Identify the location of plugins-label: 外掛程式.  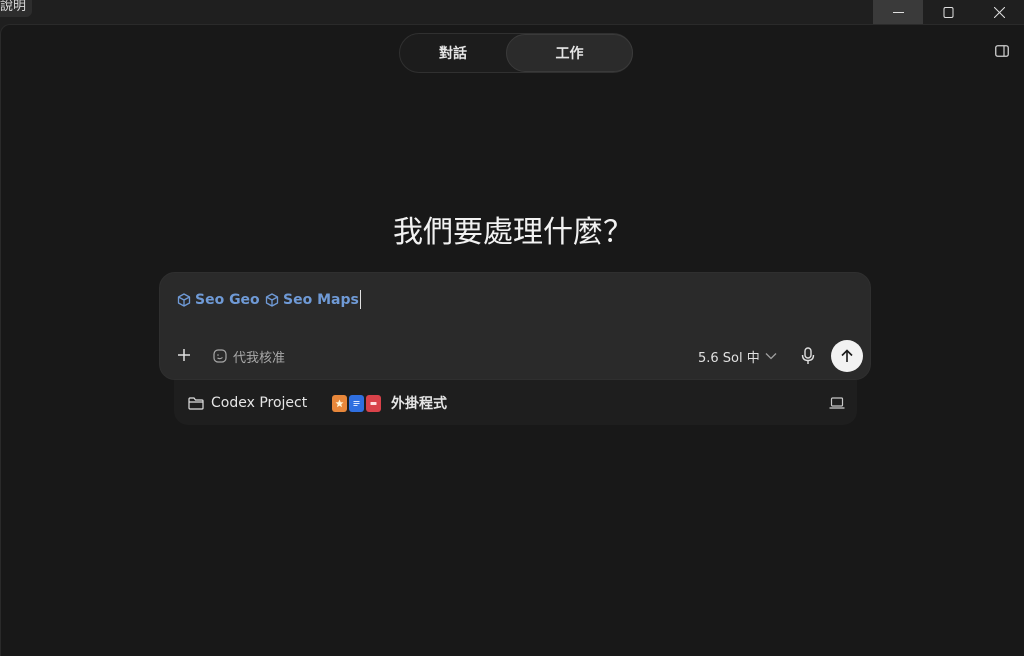
(419, 404).